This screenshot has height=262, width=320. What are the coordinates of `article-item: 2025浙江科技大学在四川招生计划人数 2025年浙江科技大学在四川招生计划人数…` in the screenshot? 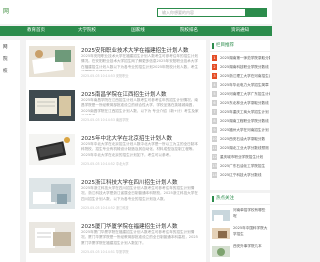 It's located at (116, 196).